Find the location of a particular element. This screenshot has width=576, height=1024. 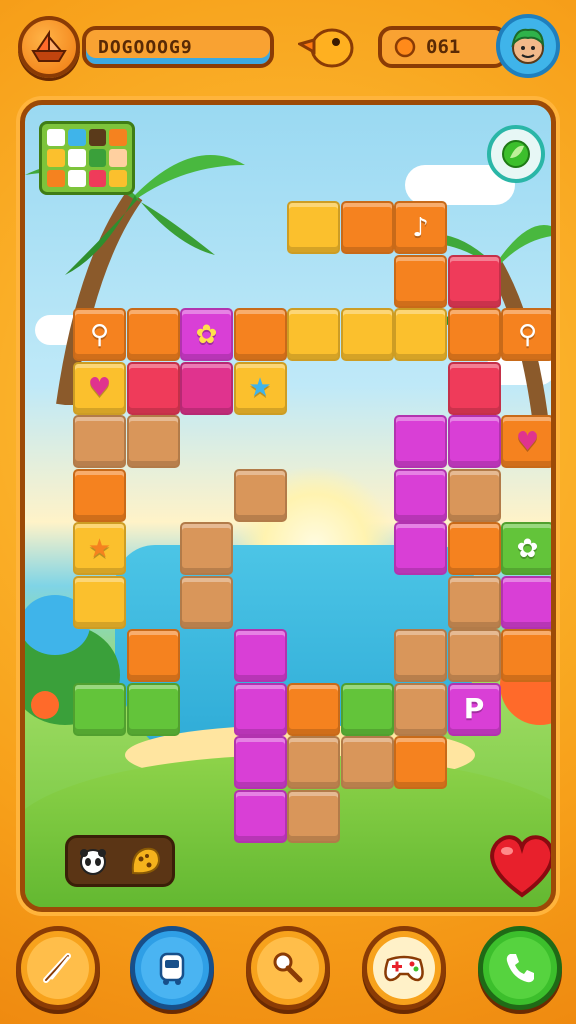

phone-button-face is located at coordinates (520, 968).